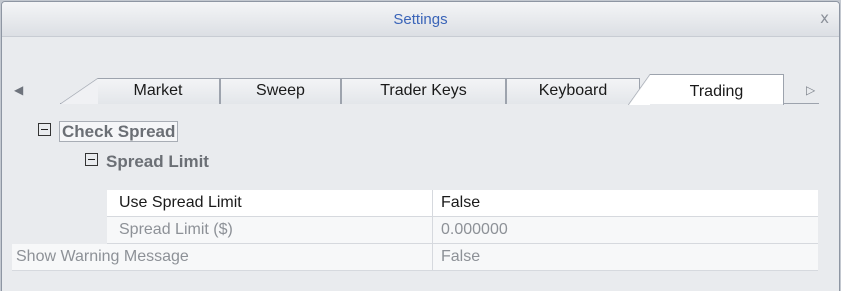 Image resolution: width=841 pixels, height=291 pixels. Describe the element at coordinates (474, 230) in the screenshot. I see `property-value: 0.000000` at that location.